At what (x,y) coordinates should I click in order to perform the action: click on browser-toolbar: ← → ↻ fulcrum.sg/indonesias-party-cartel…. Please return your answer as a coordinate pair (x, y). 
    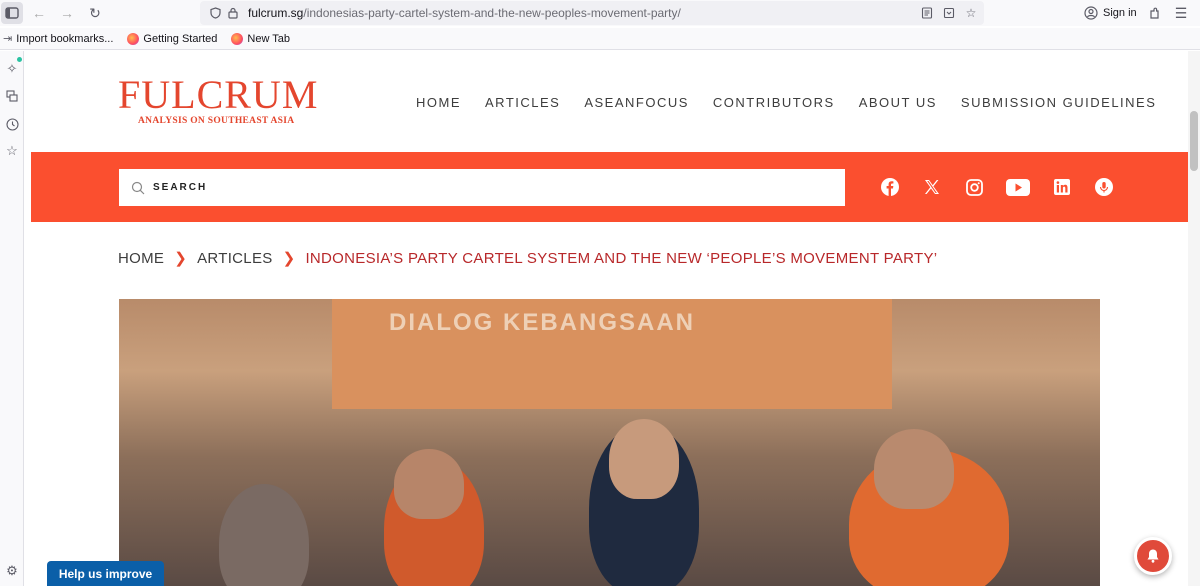
    Looking at the image, I should click on (600, 13).